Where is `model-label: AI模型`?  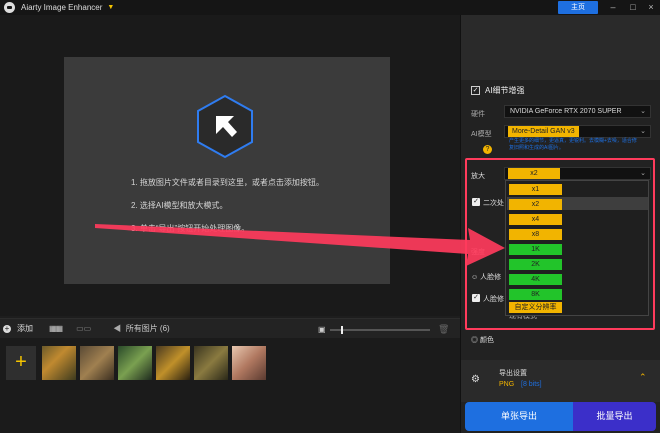 model-label: AI模型 is located at coordinates (481, 134).